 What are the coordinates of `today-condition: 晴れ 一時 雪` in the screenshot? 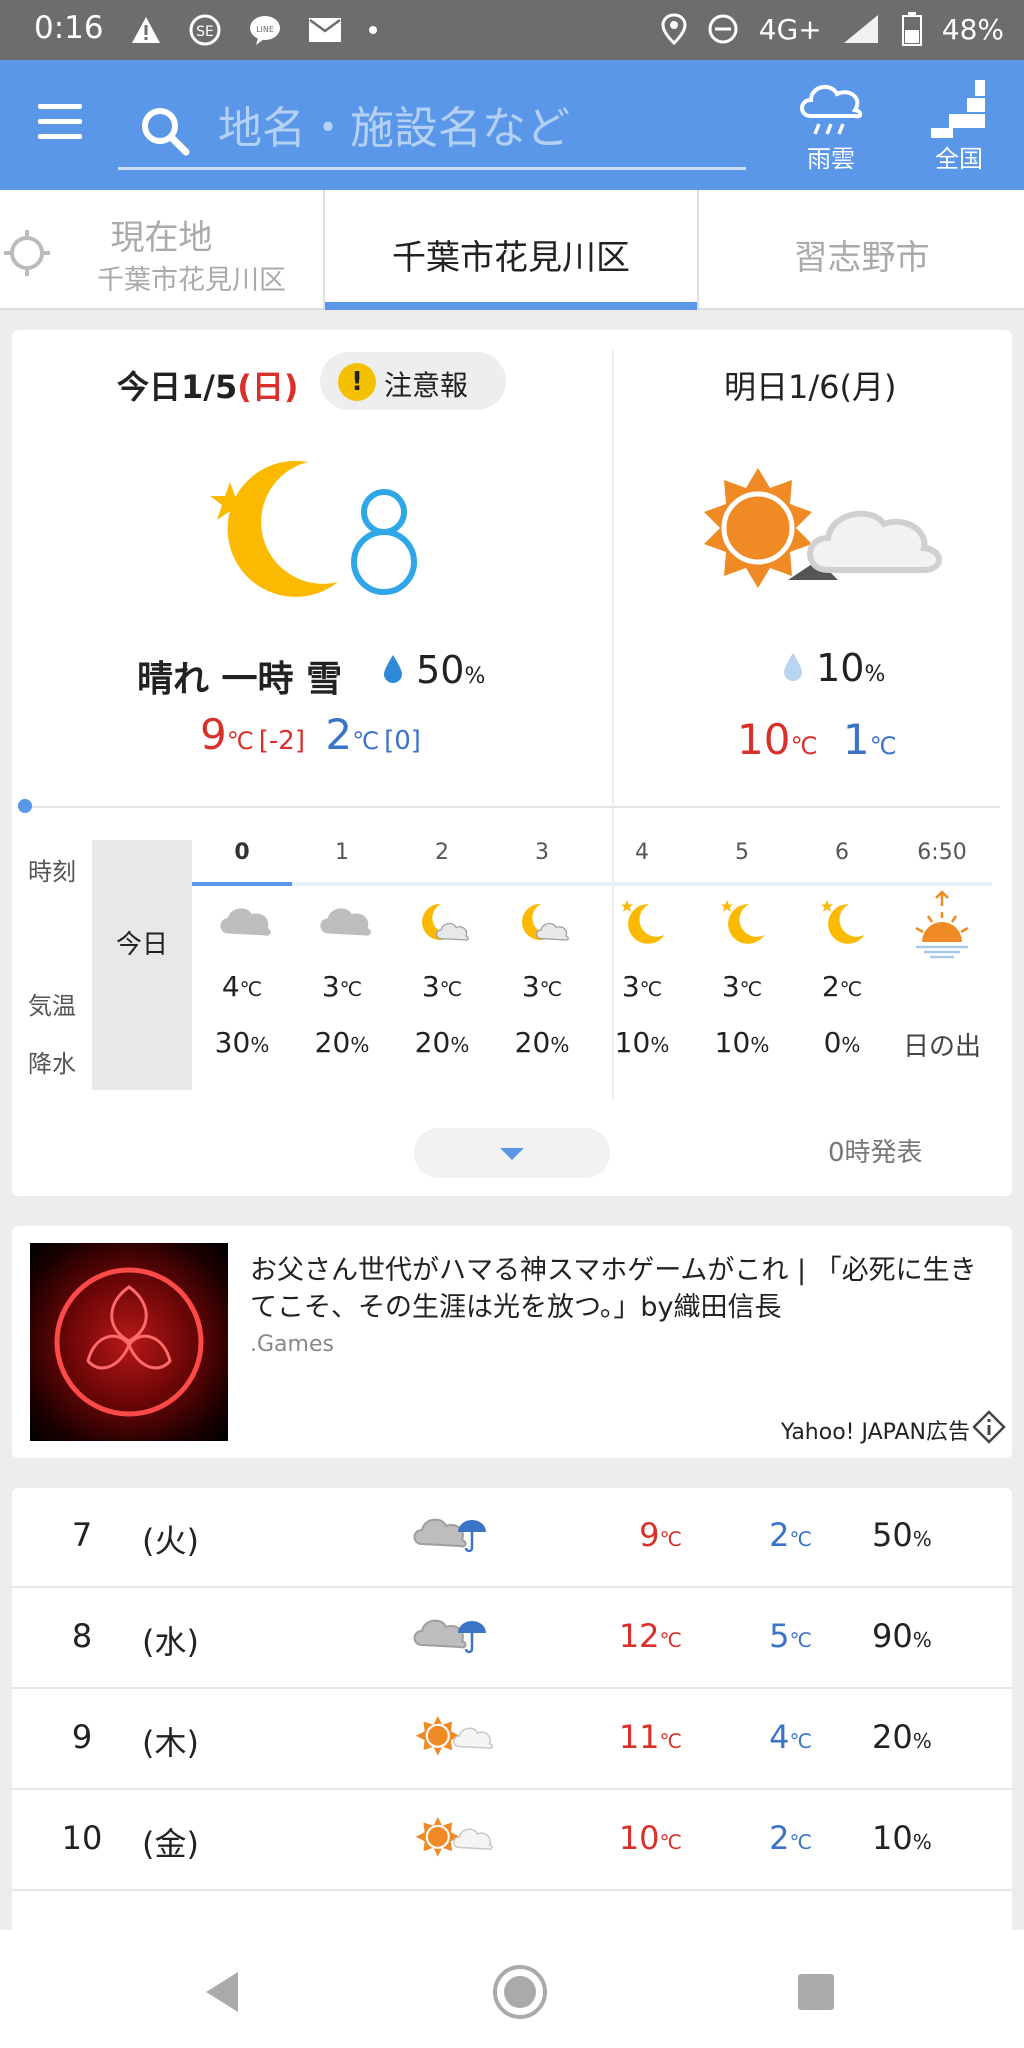 It's located at (240, 679).